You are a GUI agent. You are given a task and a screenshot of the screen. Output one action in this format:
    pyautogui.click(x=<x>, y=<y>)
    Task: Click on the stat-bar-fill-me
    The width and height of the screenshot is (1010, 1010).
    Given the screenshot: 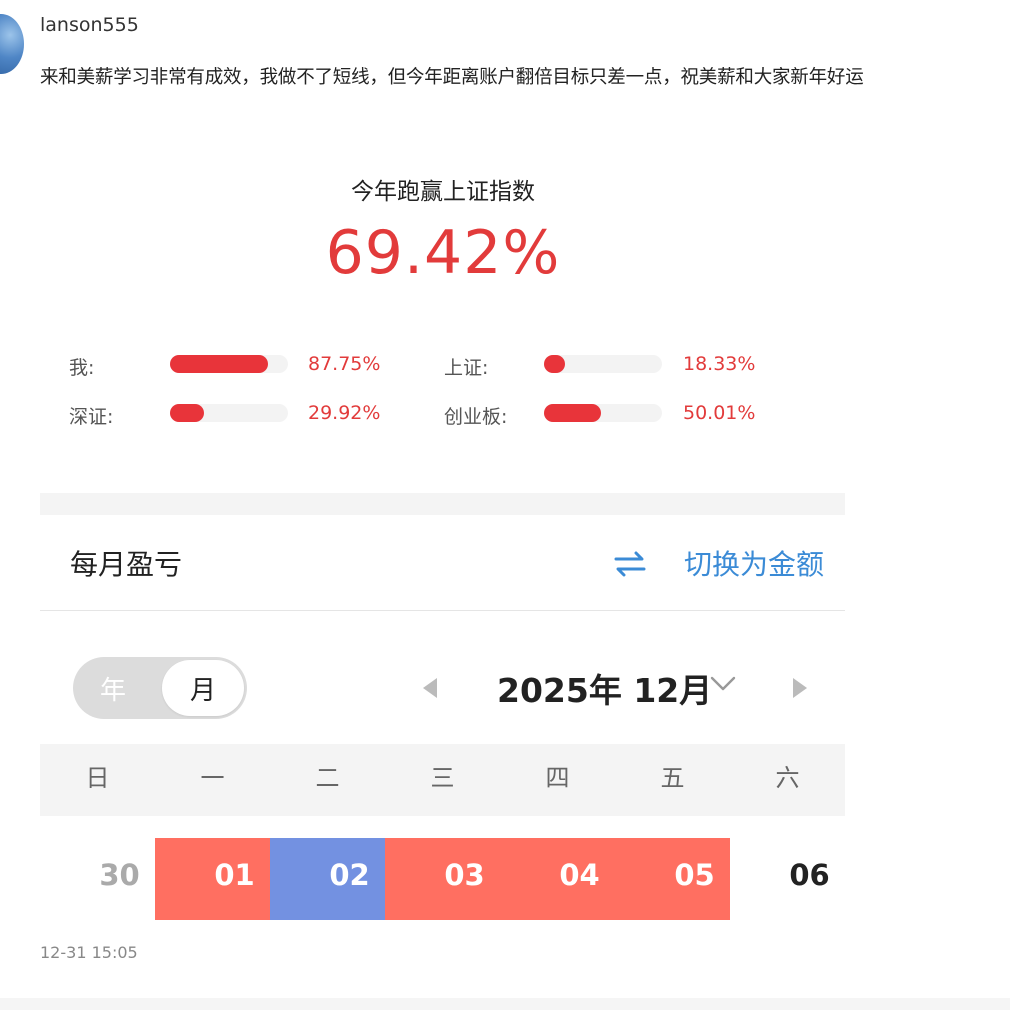 What is the action you would take?
    pyautogui.click(x=219, y=364)
    